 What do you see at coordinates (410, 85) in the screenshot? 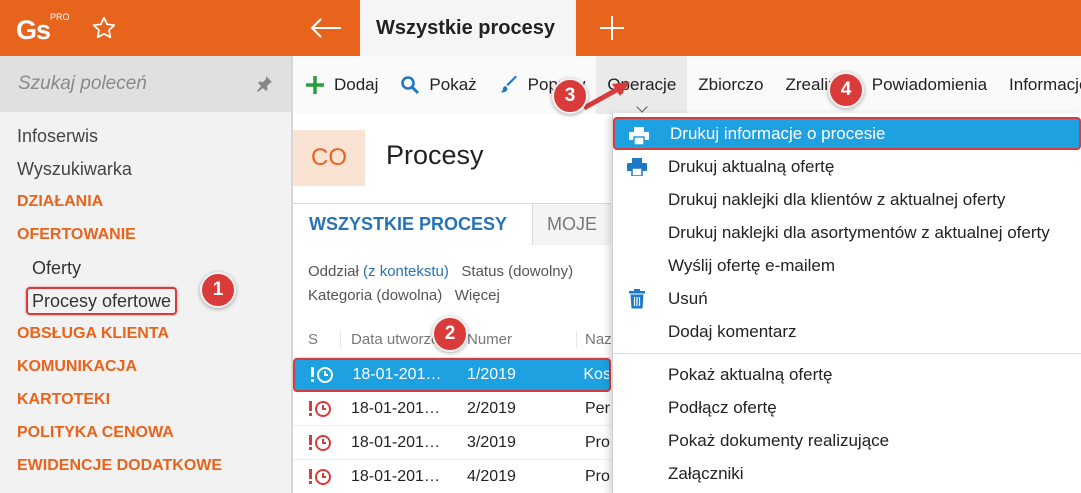
I see `search-icon` at bounding box center [410, 85].